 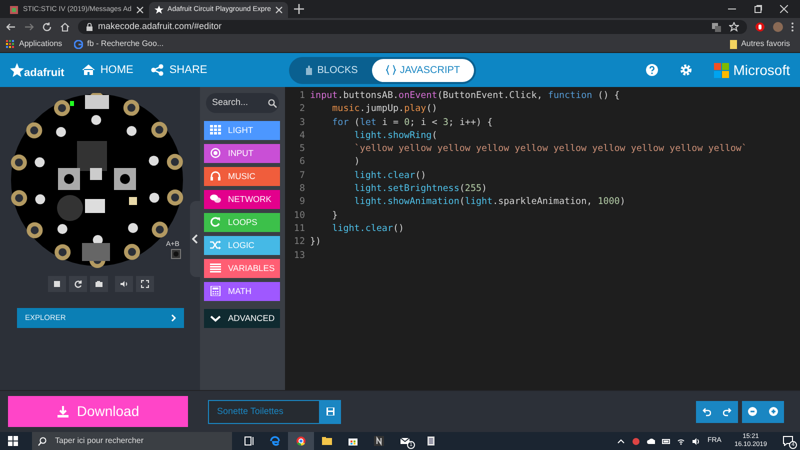 I want to click on bookmark-folder: Autres favoris, so click(x=762, y=44).